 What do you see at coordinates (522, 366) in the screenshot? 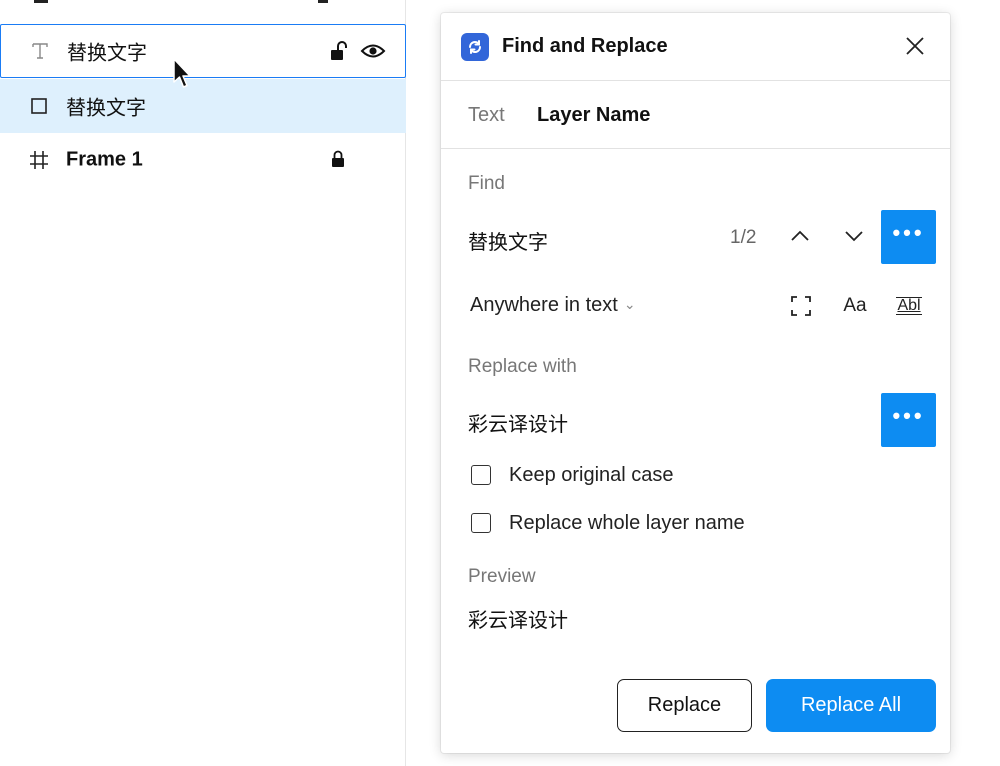
I see `replace-section-label: Replace with` at bounding box center [522, 366].